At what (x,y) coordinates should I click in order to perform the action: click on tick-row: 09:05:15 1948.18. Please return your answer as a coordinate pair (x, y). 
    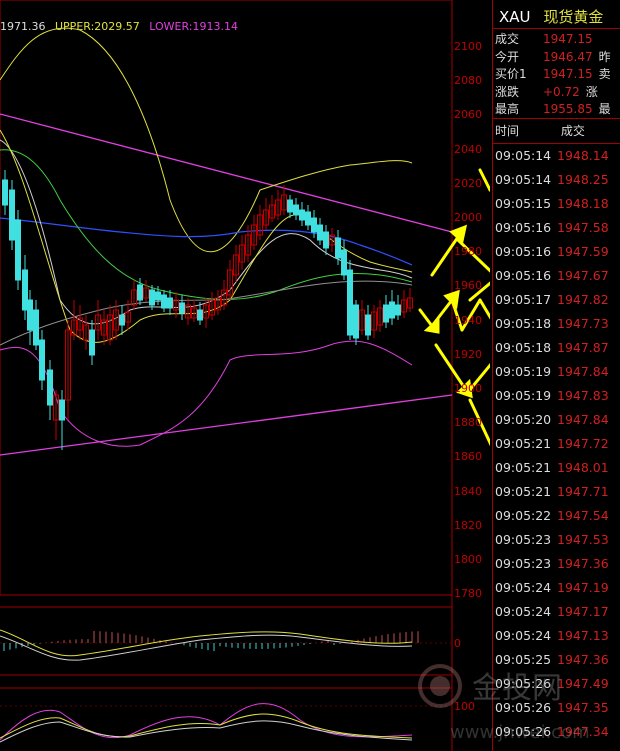
    Looking at the image, I should click on (552, 203).